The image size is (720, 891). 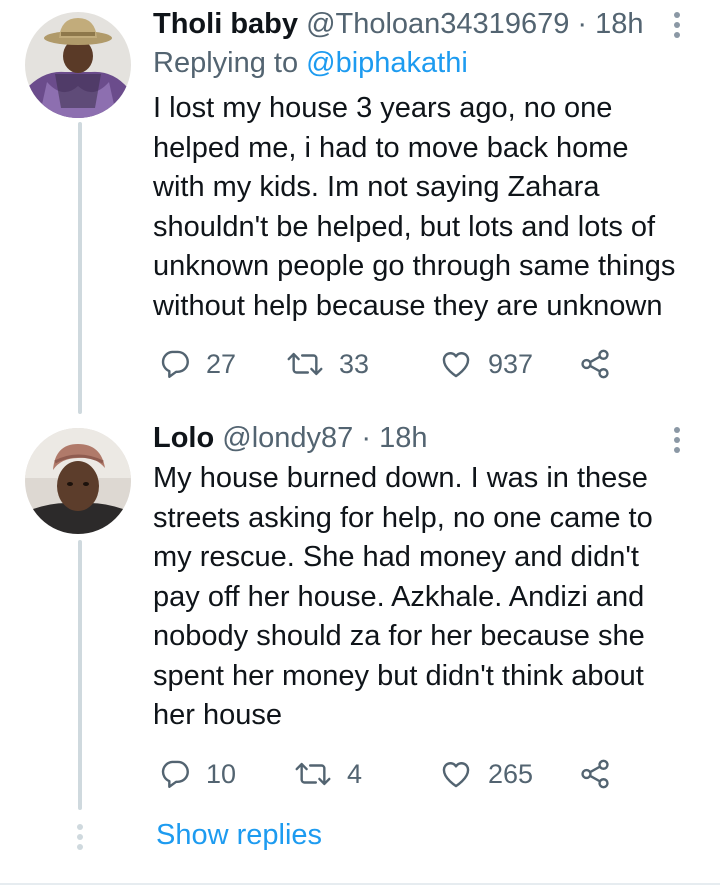 What do you see at coordinates (217, 715) in the screenshot?
I see `tweet-line: her house` at bounding box center [217, 715].